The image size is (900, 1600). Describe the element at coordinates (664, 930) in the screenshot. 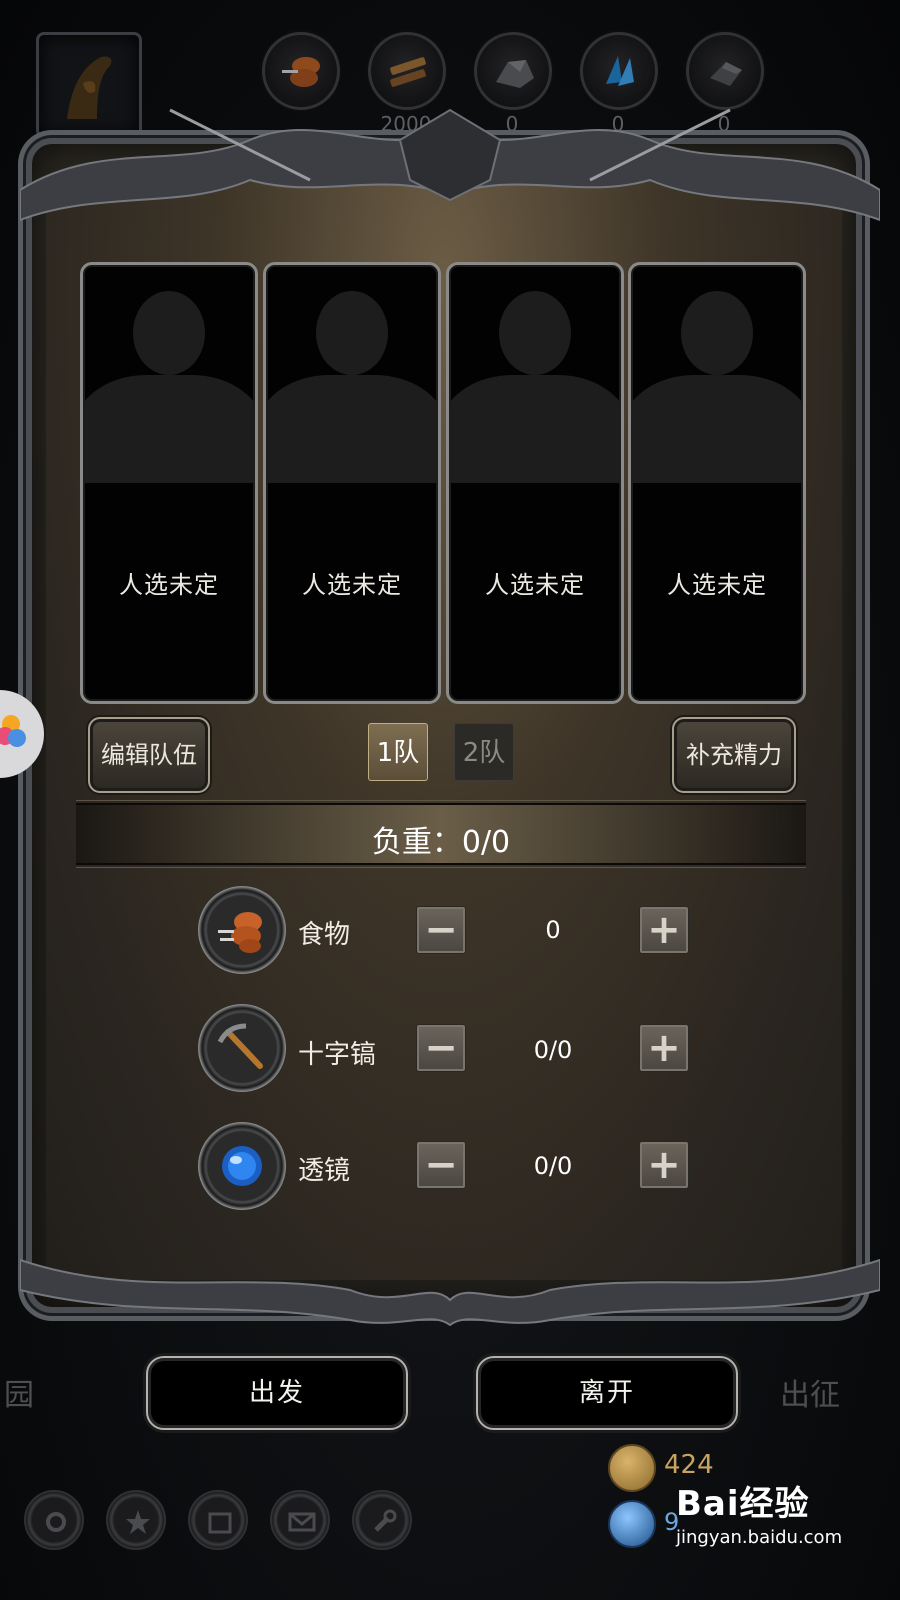

I see `food-plus-button: +` at that location.